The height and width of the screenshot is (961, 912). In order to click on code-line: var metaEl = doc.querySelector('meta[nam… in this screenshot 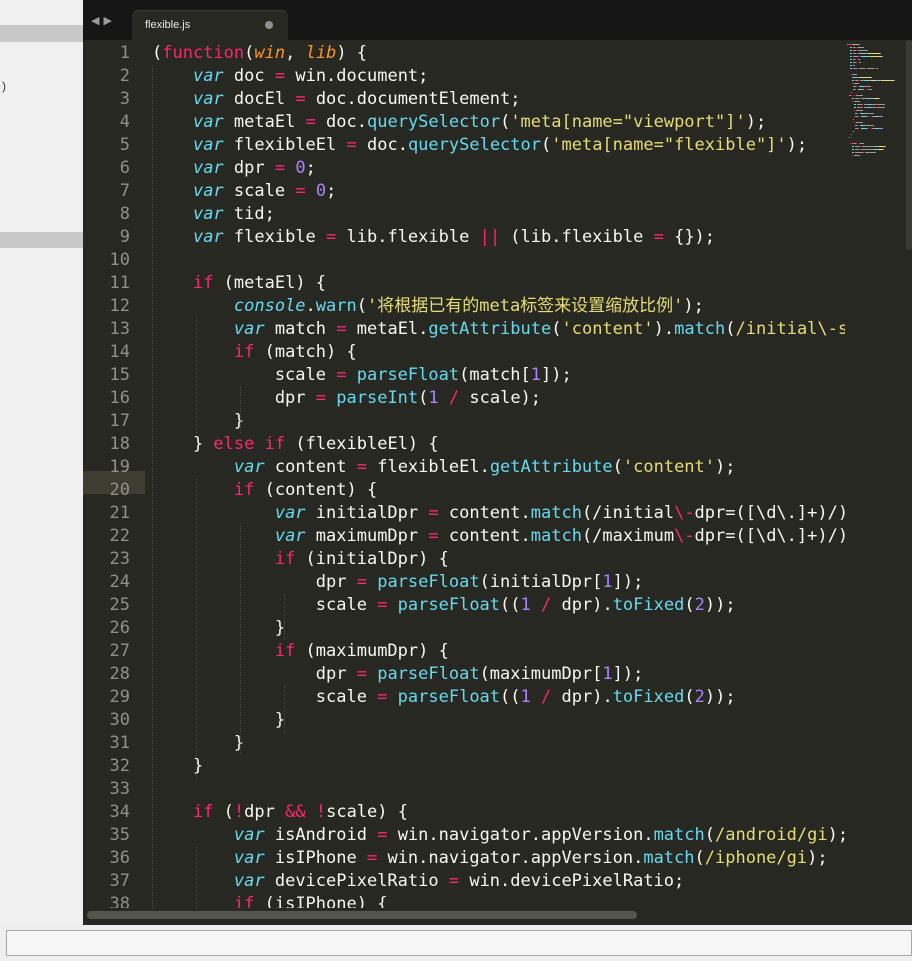, I will do `click(459, 122)`.